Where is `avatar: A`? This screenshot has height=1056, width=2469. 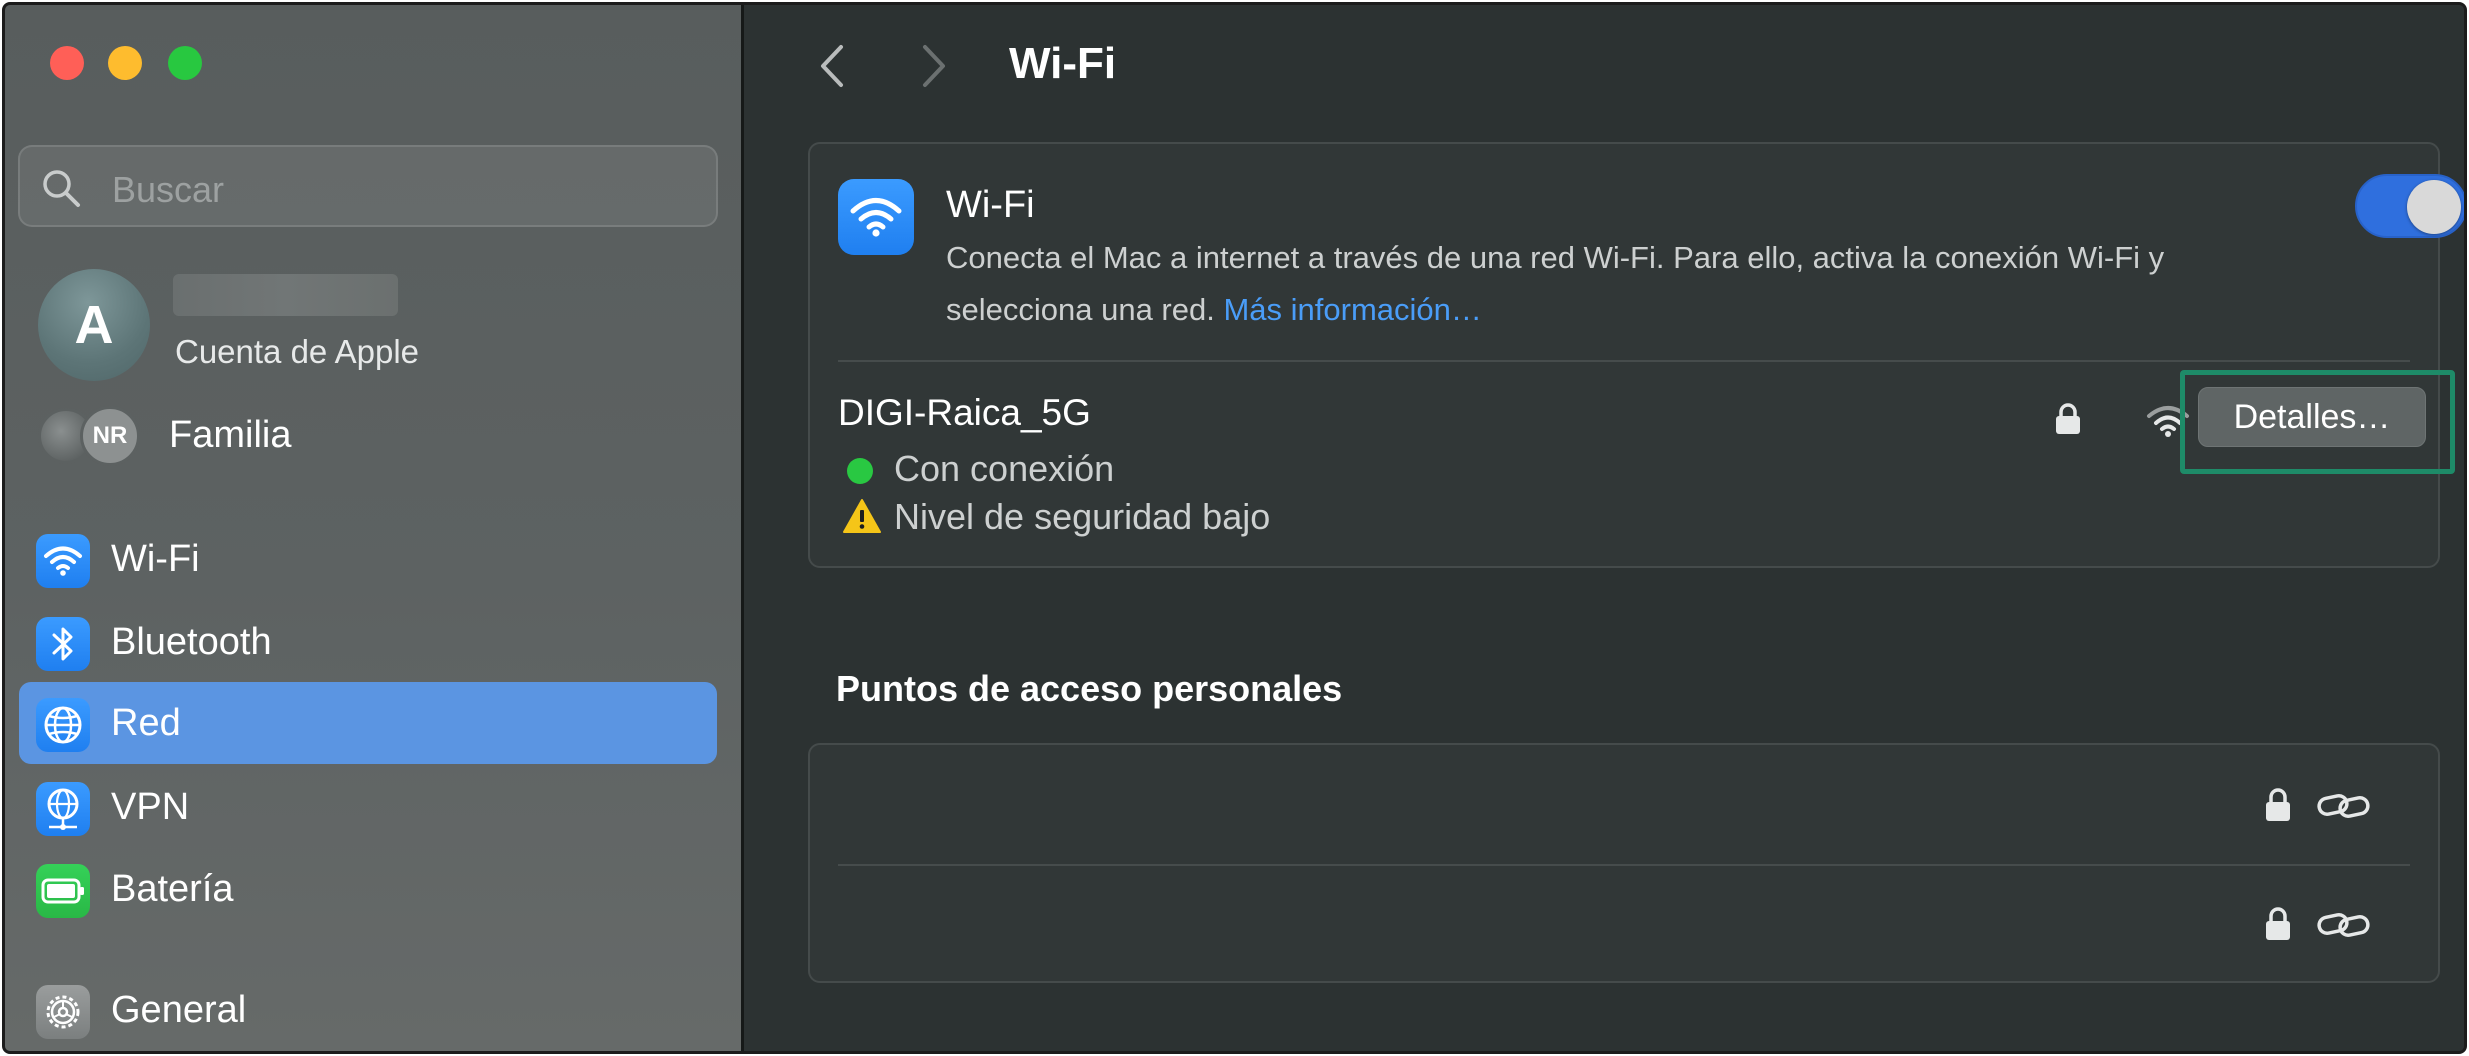
avatar: A is located at coordinates (94, 325).